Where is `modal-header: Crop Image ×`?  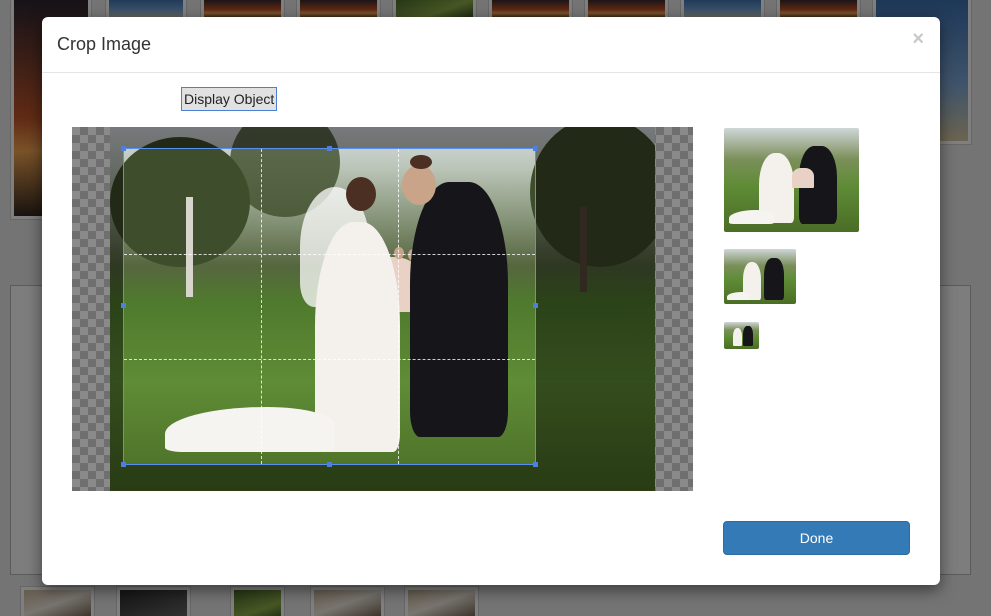 modal-header: Crop Image × is located at coordinates (491, 45).